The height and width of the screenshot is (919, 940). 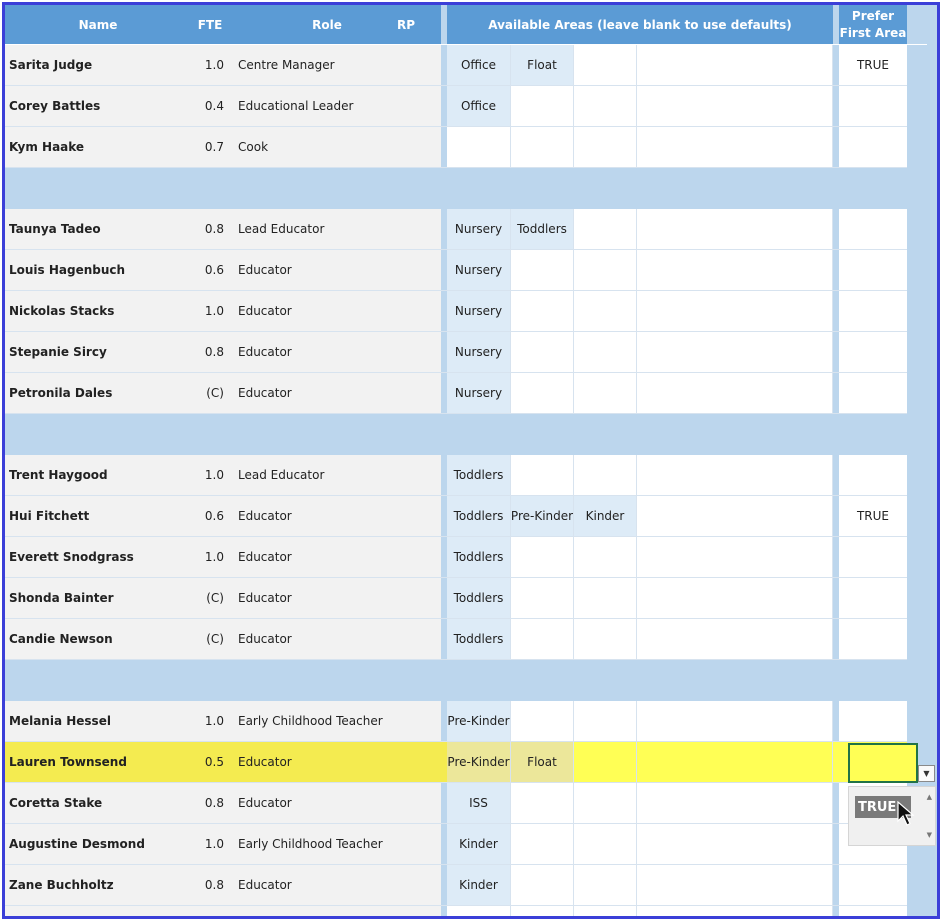 I want to click on cell-name: Hui Fitchett, so click(x=98, y=516).